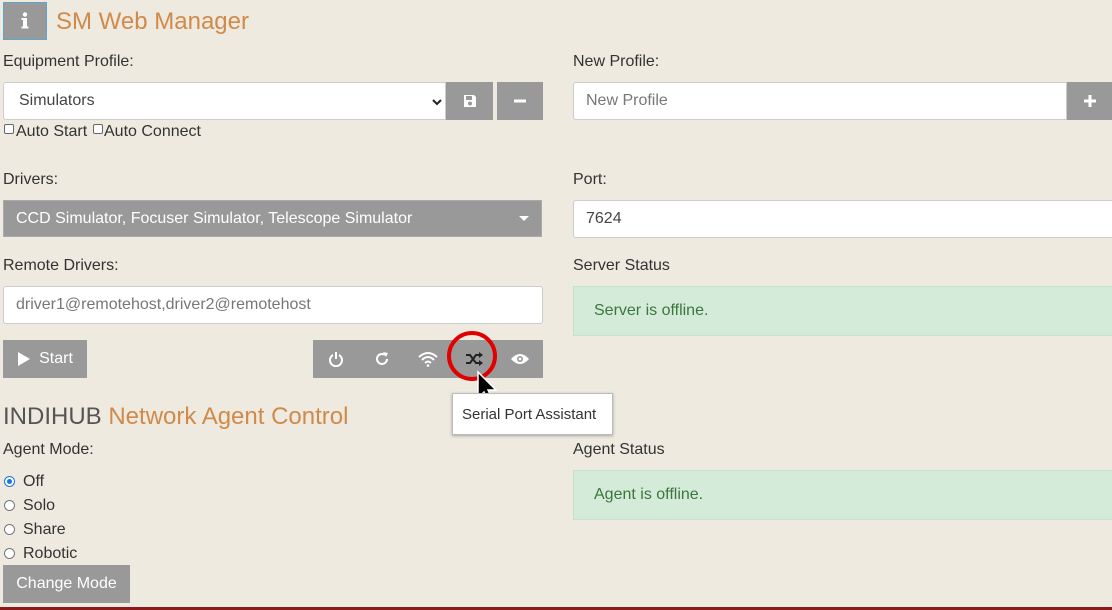  I want to click on caret-down-icon, so click(524, 218).